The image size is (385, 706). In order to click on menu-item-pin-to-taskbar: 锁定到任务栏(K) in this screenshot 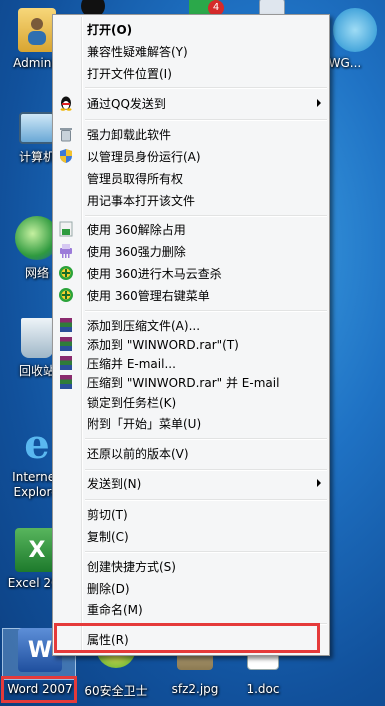, I will do `click(191, 402)`.